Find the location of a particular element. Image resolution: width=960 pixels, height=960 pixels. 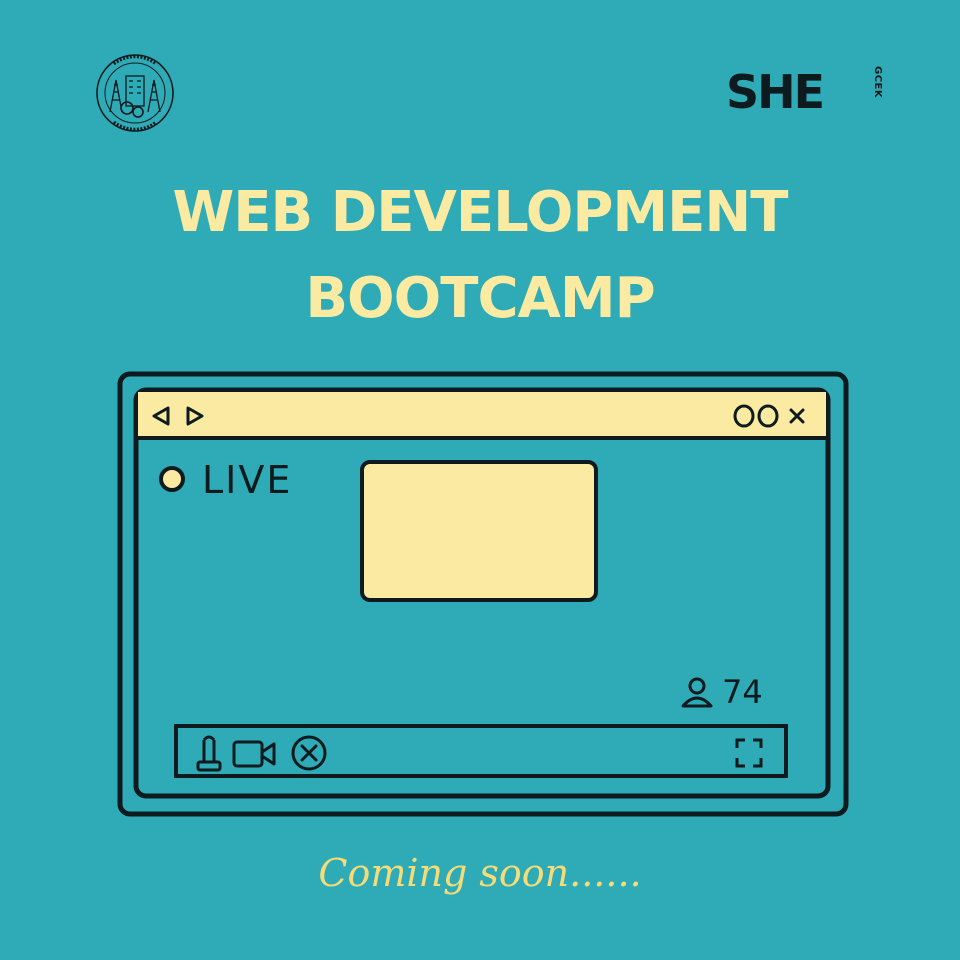

title-line-2: BOOTCAMP is located at coordinates (480, 298).